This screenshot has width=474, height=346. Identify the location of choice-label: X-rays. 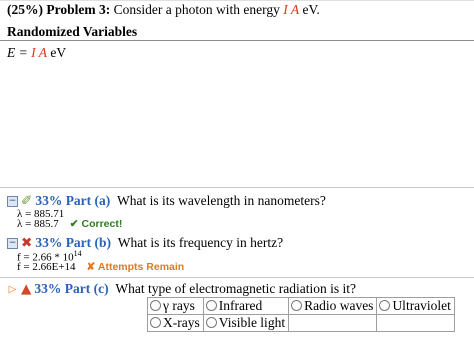
(181, 322).